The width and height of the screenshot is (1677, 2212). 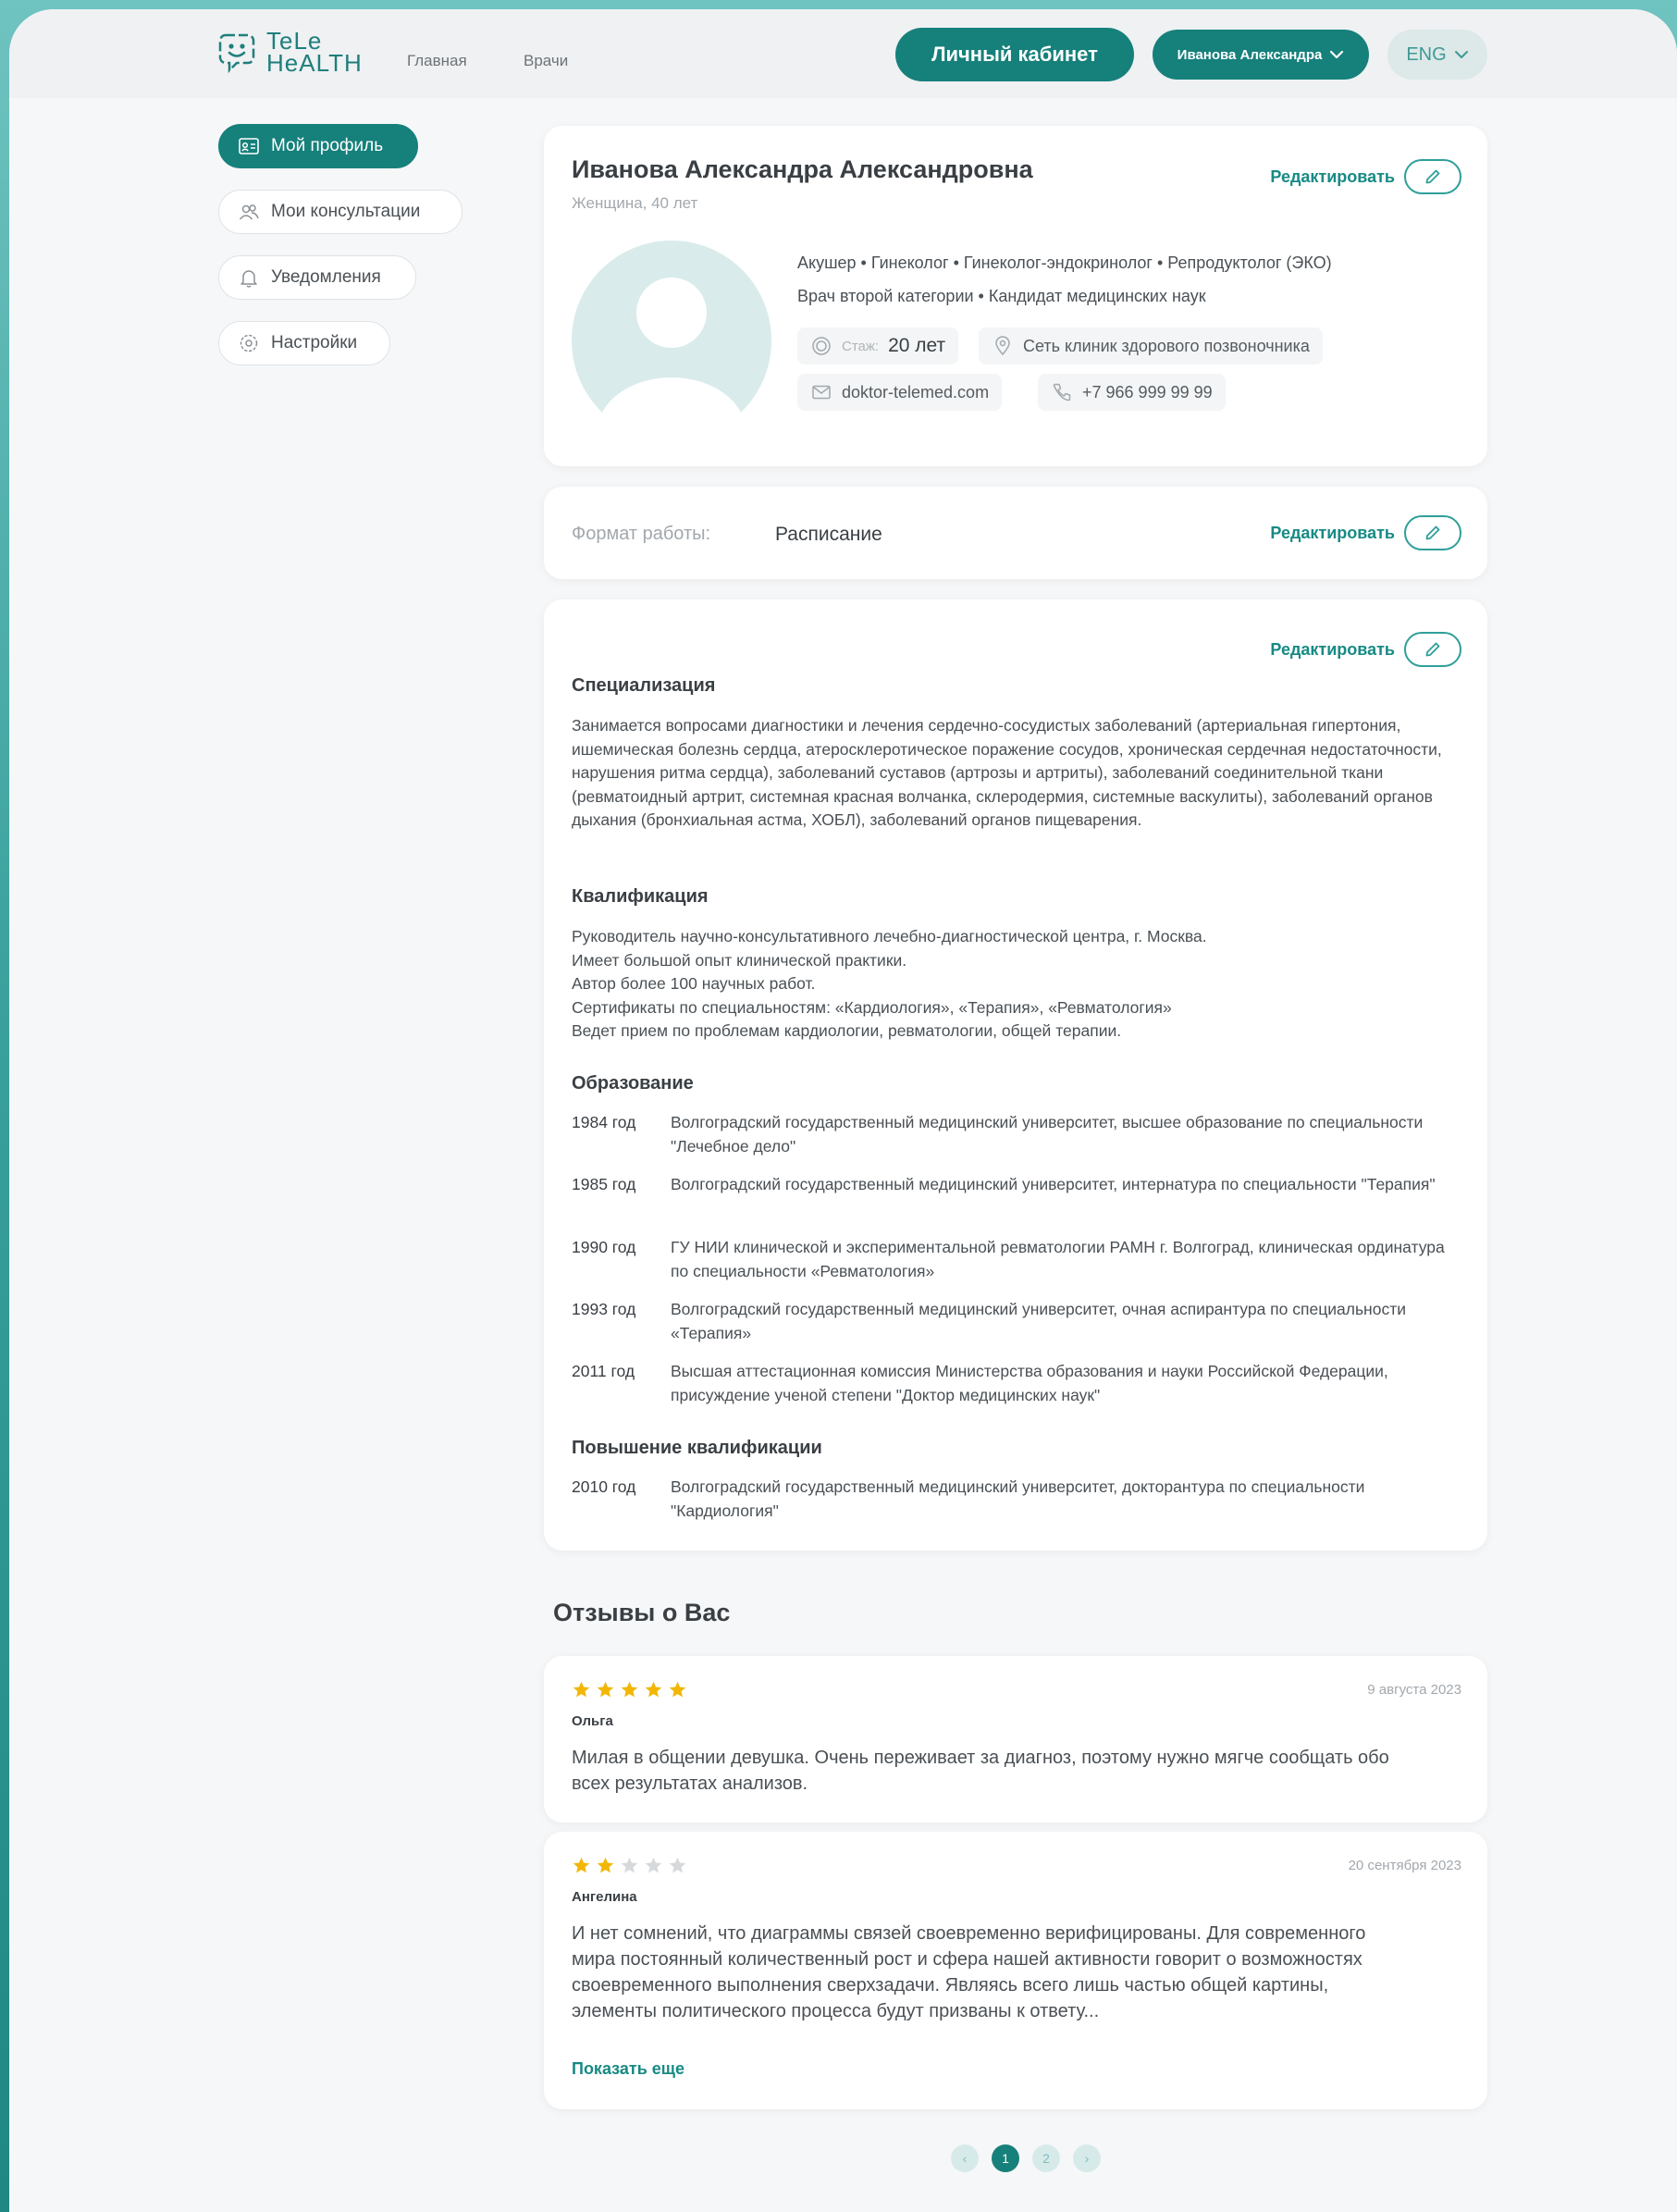 What do you see at coordinates (644, 686) in the screenshot?
I see `specialization-title: Специализация` at bounding box center [644, 686].